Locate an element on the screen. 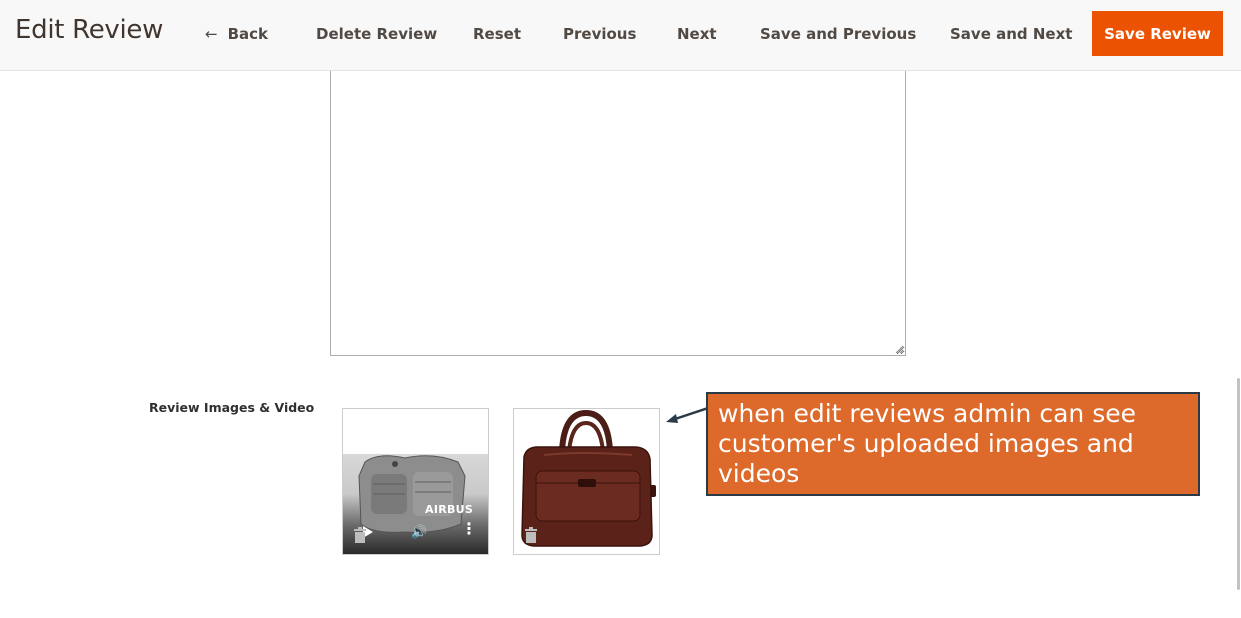  back-button: ← Back is located at coordinates (236, 34).